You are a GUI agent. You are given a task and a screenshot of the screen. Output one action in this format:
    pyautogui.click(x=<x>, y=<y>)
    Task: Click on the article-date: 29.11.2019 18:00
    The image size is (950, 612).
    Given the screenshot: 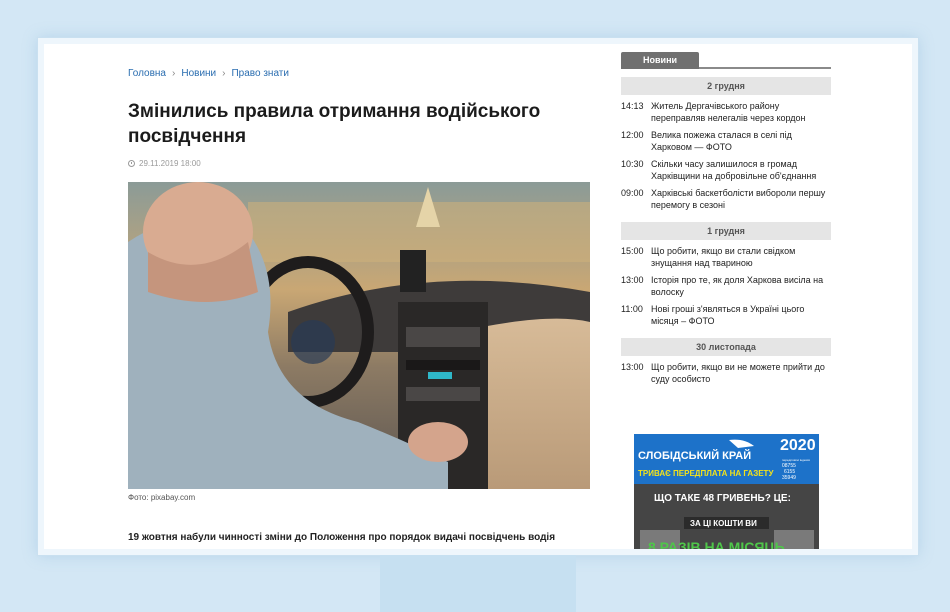 What is the action you would take?
    pyautogui.click(x=363, y=163)
    